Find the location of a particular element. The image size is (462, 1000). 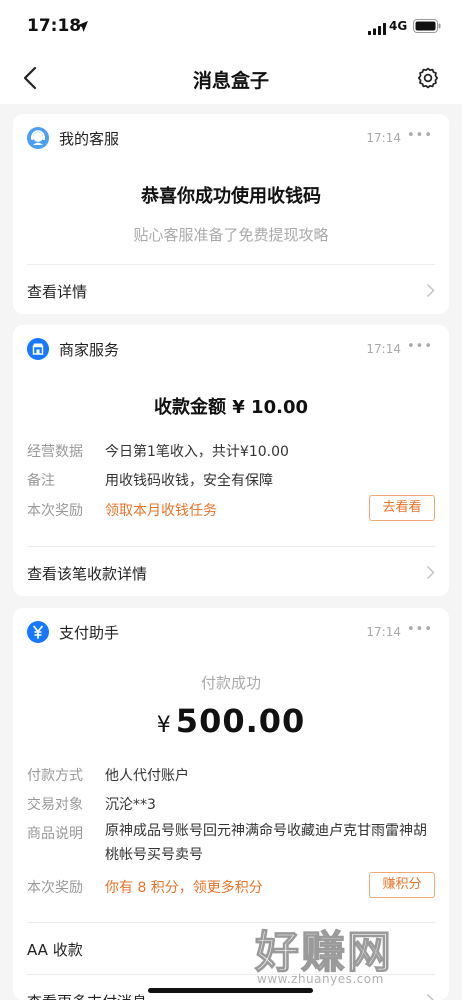

watermark: 好赚网 www.zhuanyes.com is located at coordinates (349, 955).